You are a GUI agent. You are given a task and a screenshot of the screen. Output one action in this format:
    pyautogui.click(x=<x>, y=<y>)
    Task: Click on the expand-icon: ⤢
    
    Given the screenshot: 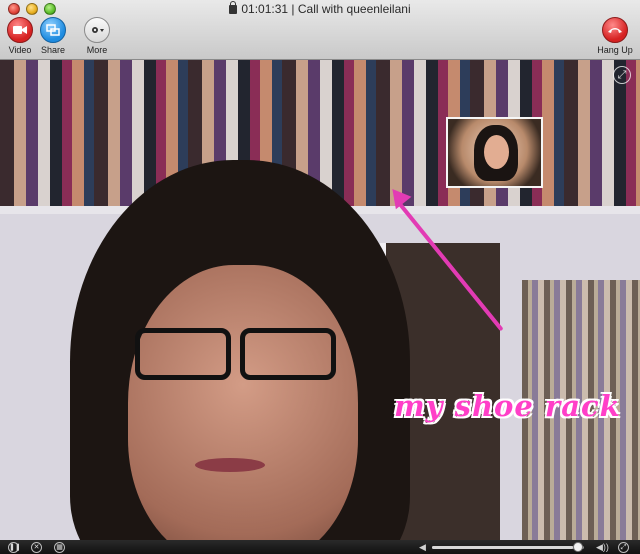 What is the action you would take?
    pyautogui.click(x=622, y=75)
    